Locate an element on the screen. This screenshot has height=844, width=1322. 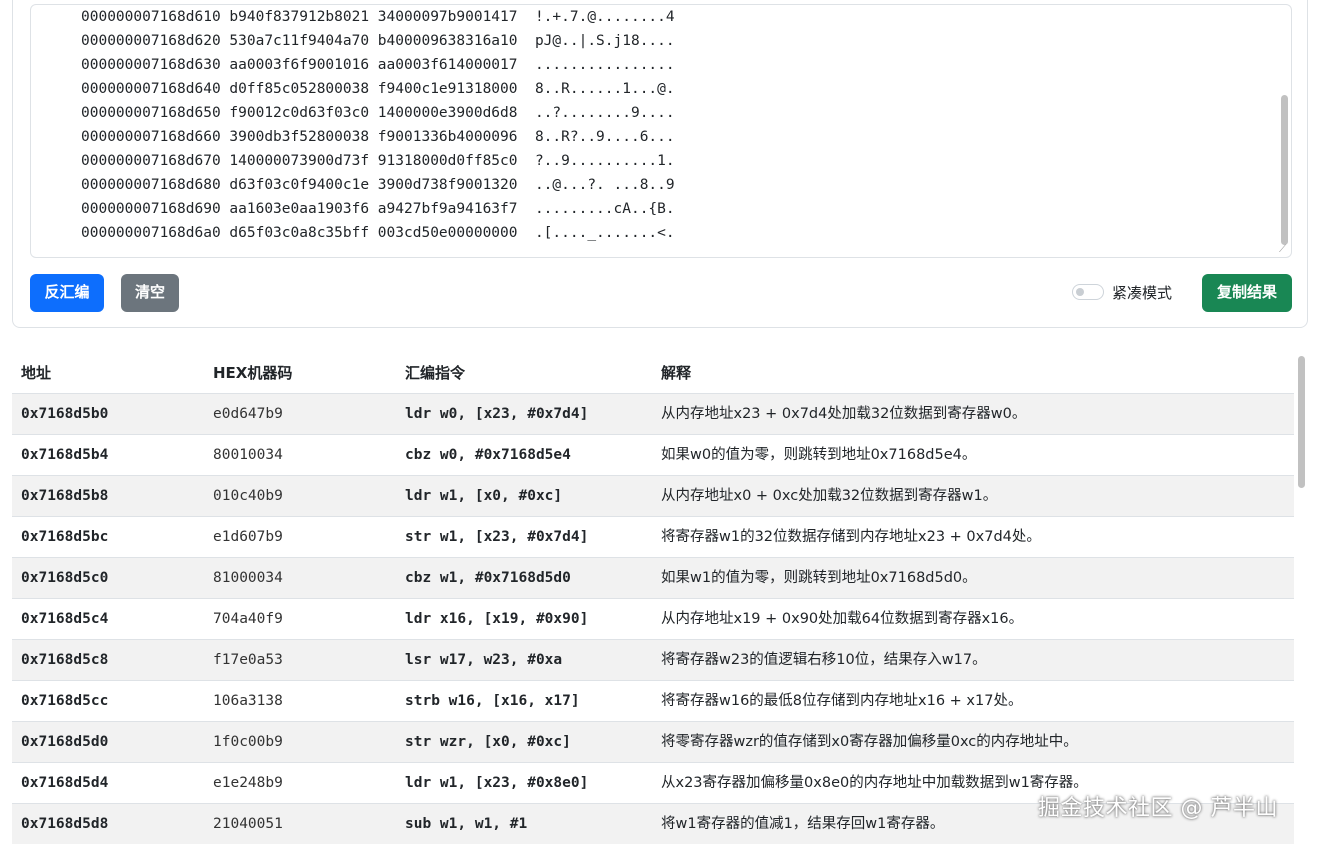
cell-asm: lsr w17, w23, #0xa is located at coordinates (484, 660).